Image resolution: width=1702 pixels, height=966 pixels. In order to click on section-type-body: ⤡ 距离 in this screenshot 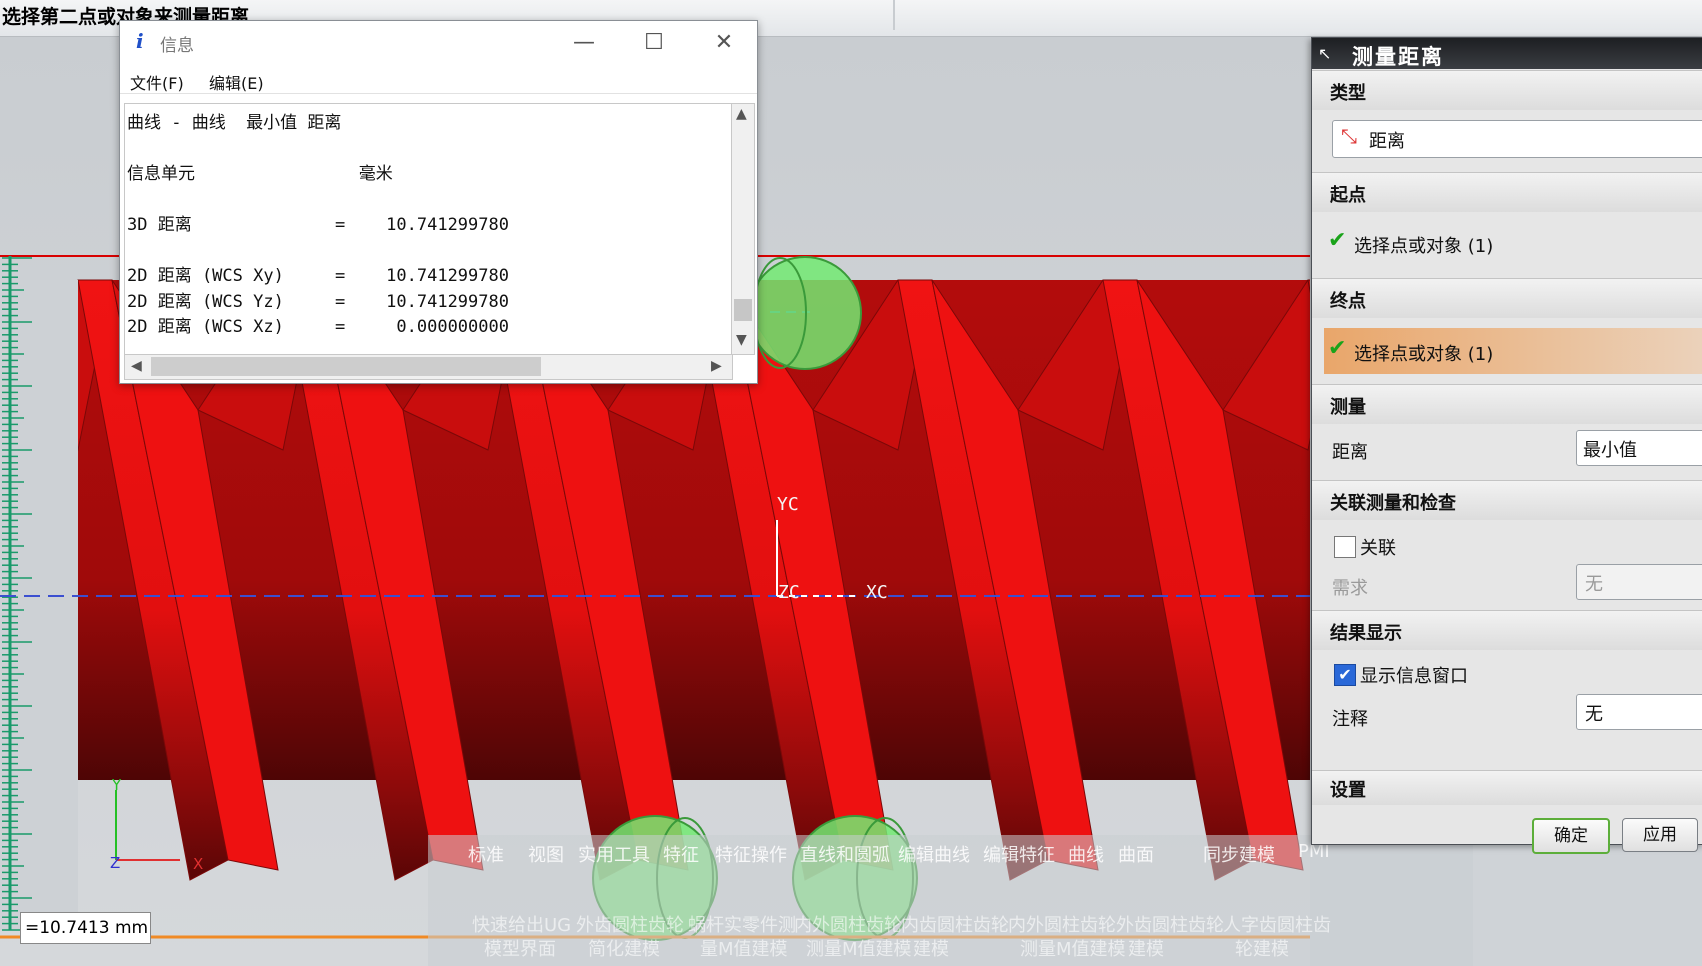, I will do `click(1507, 141)`.